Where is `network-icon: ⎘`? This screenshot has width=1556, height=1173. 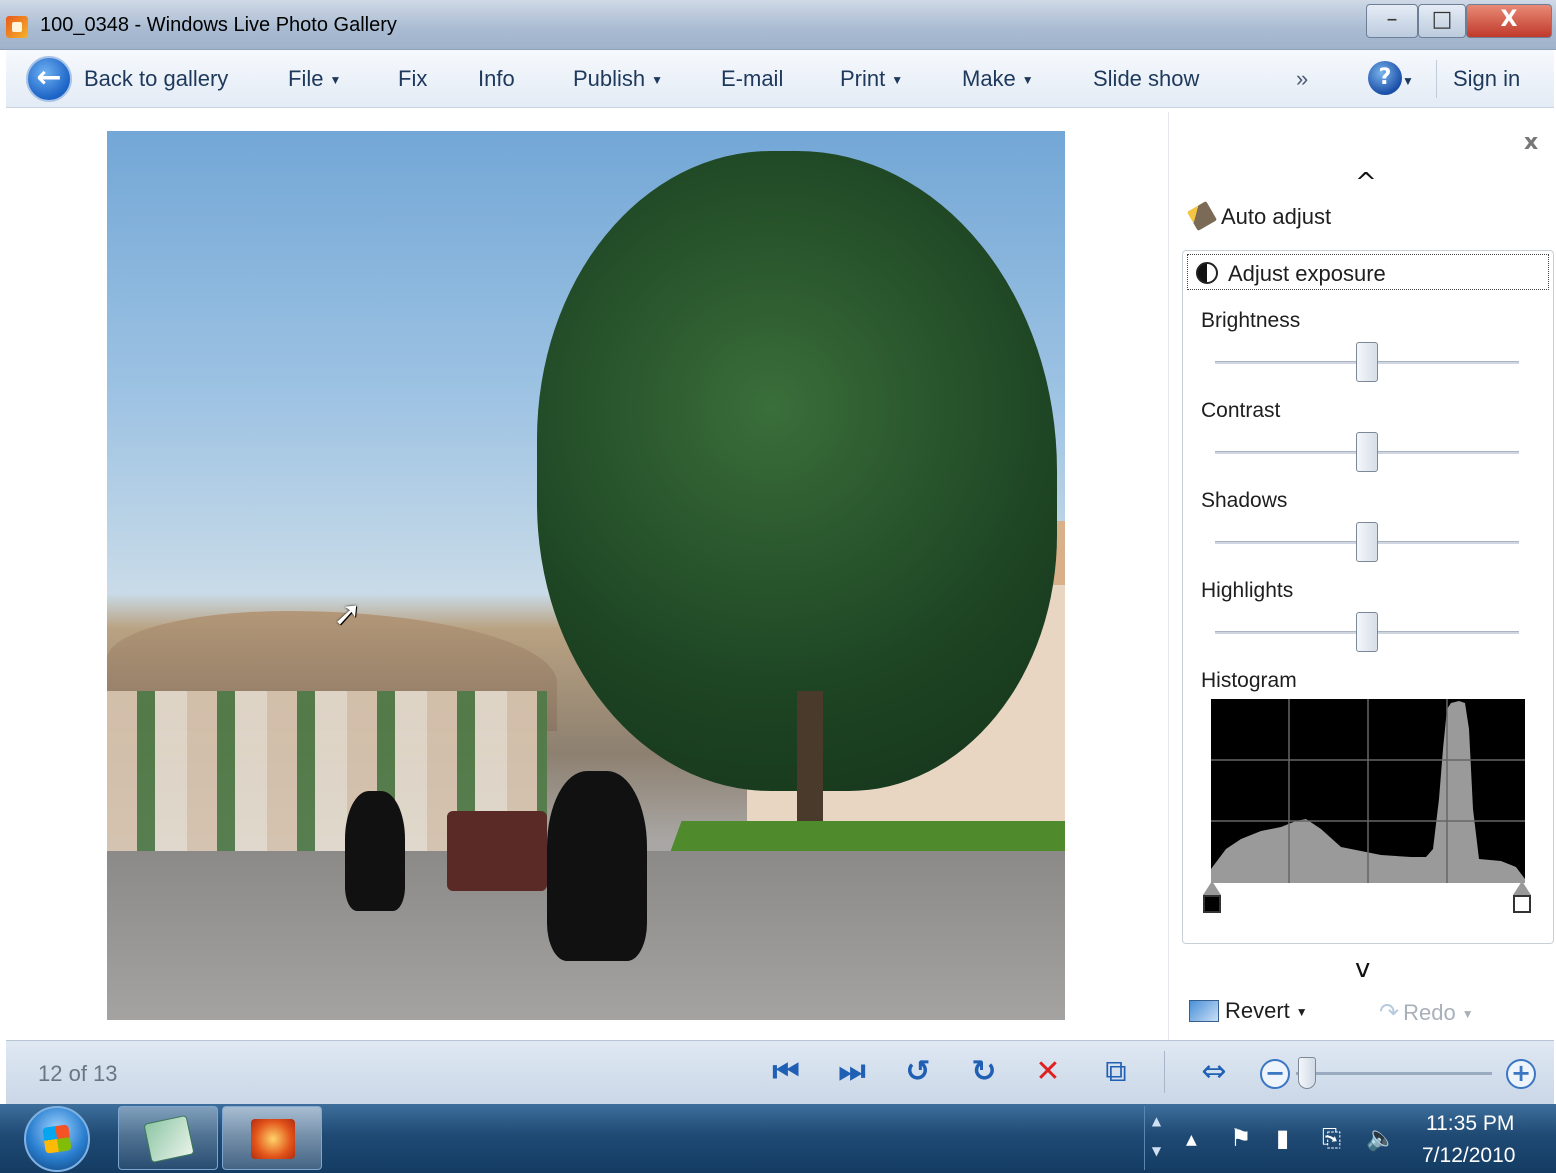 network-icon: ⎘ is located at coordinates (1331, 1138).